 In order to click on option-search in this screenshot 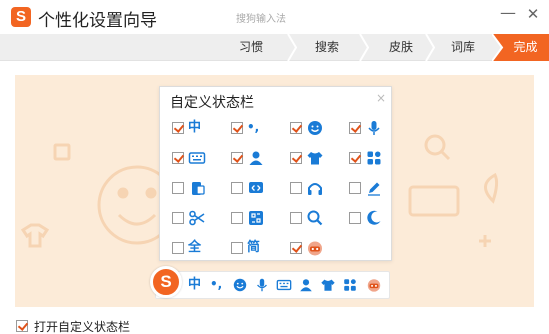, I will do `click(310, 219)`.